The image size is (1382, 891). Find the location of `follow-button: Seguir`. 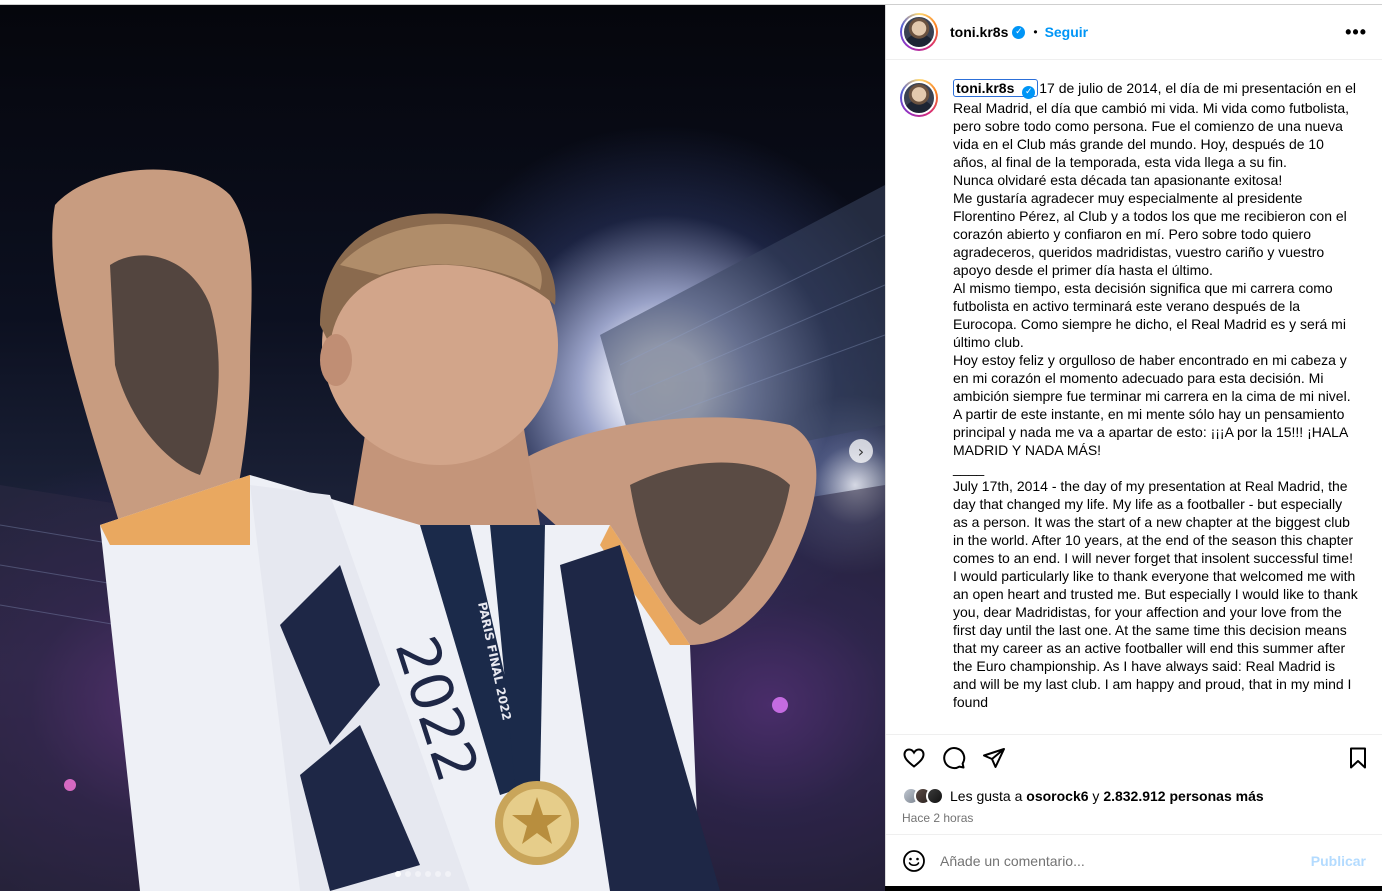

follow-button: Seguir is located at coordinates (1067, 32).